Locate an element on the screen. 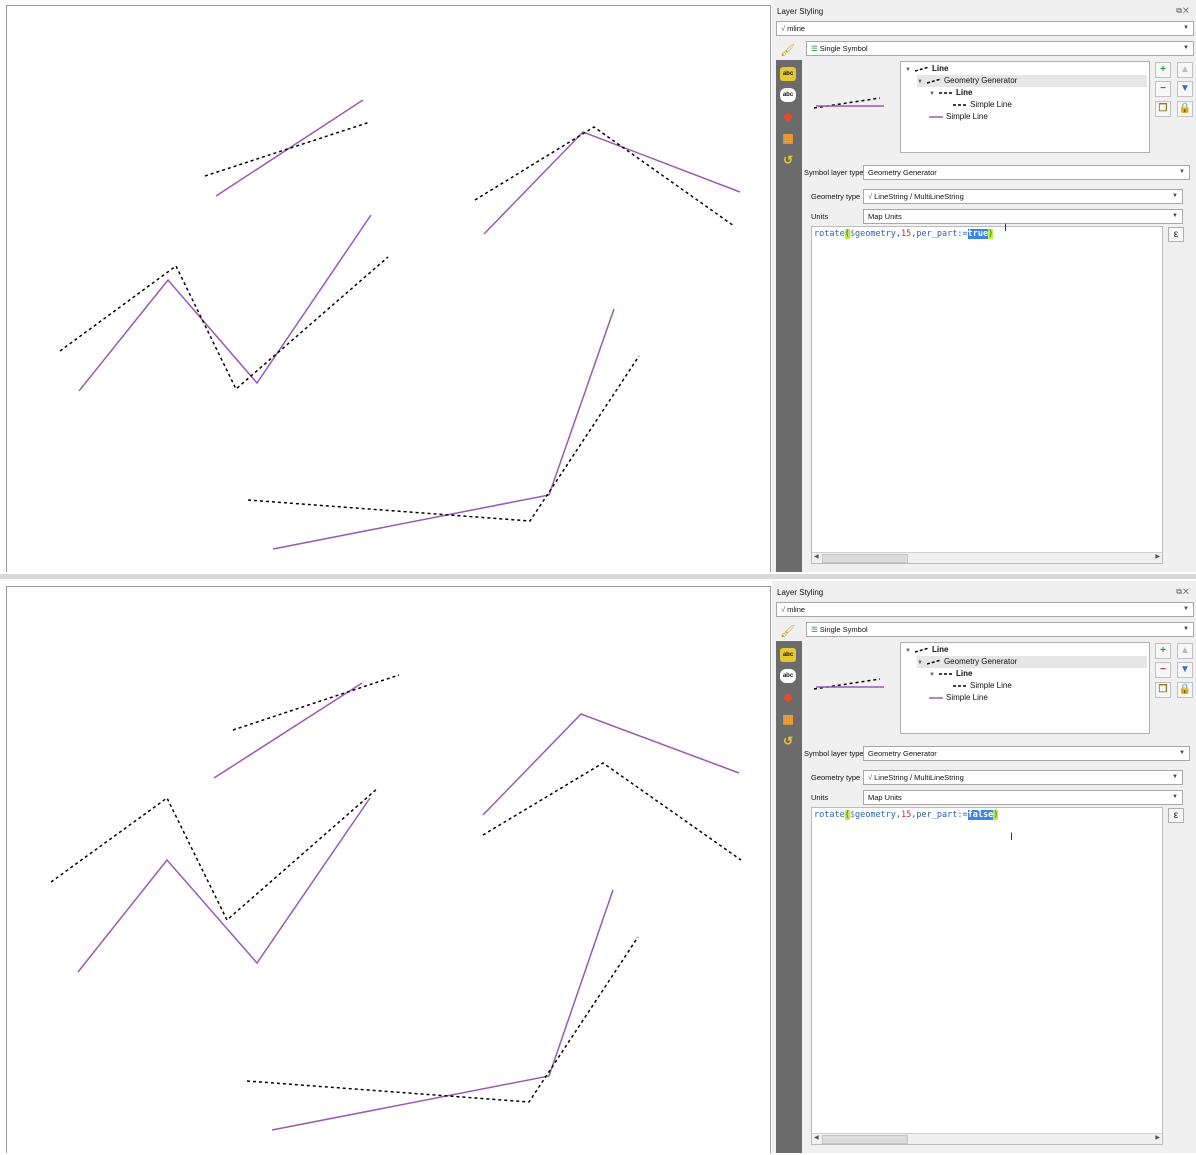  expression-code: rotate($geometry,15,per_part:=true) is located at coordinates (904, 234).